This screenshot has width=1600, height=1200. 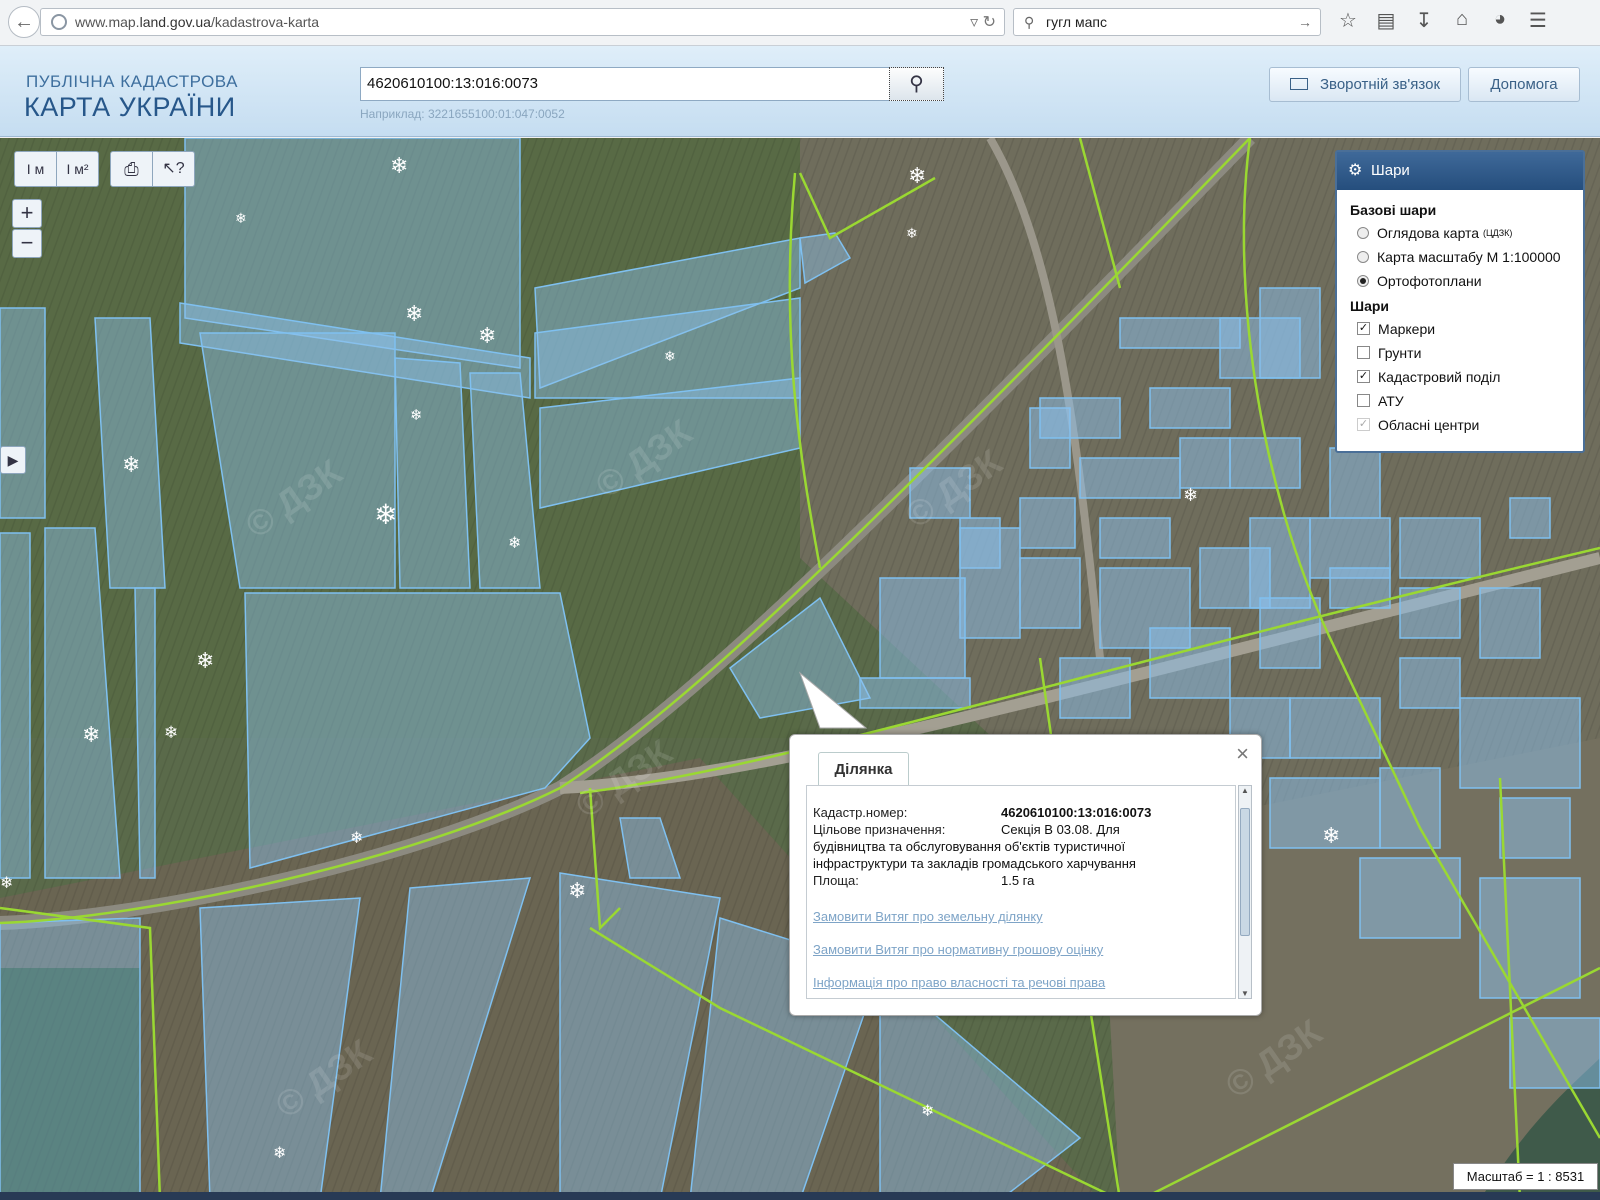 I want to click on print-toolbar: ⎙ ↖?, so click(x=152, y=169).